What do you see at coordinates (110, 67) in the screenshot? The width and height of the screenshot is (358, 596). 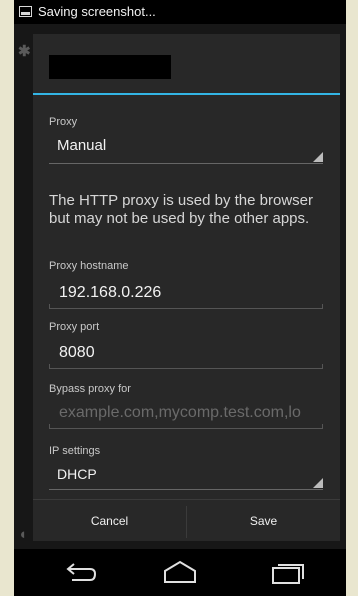 I see `redacted-title` at bounding box center [110, 67].